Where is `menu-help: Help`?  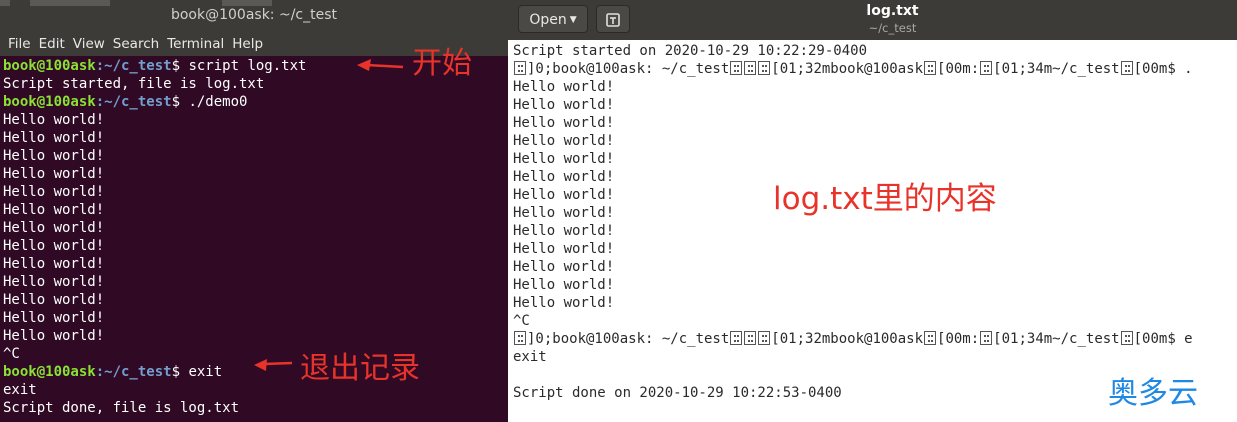
menu-help: Help is located at coordinates (247, 44).